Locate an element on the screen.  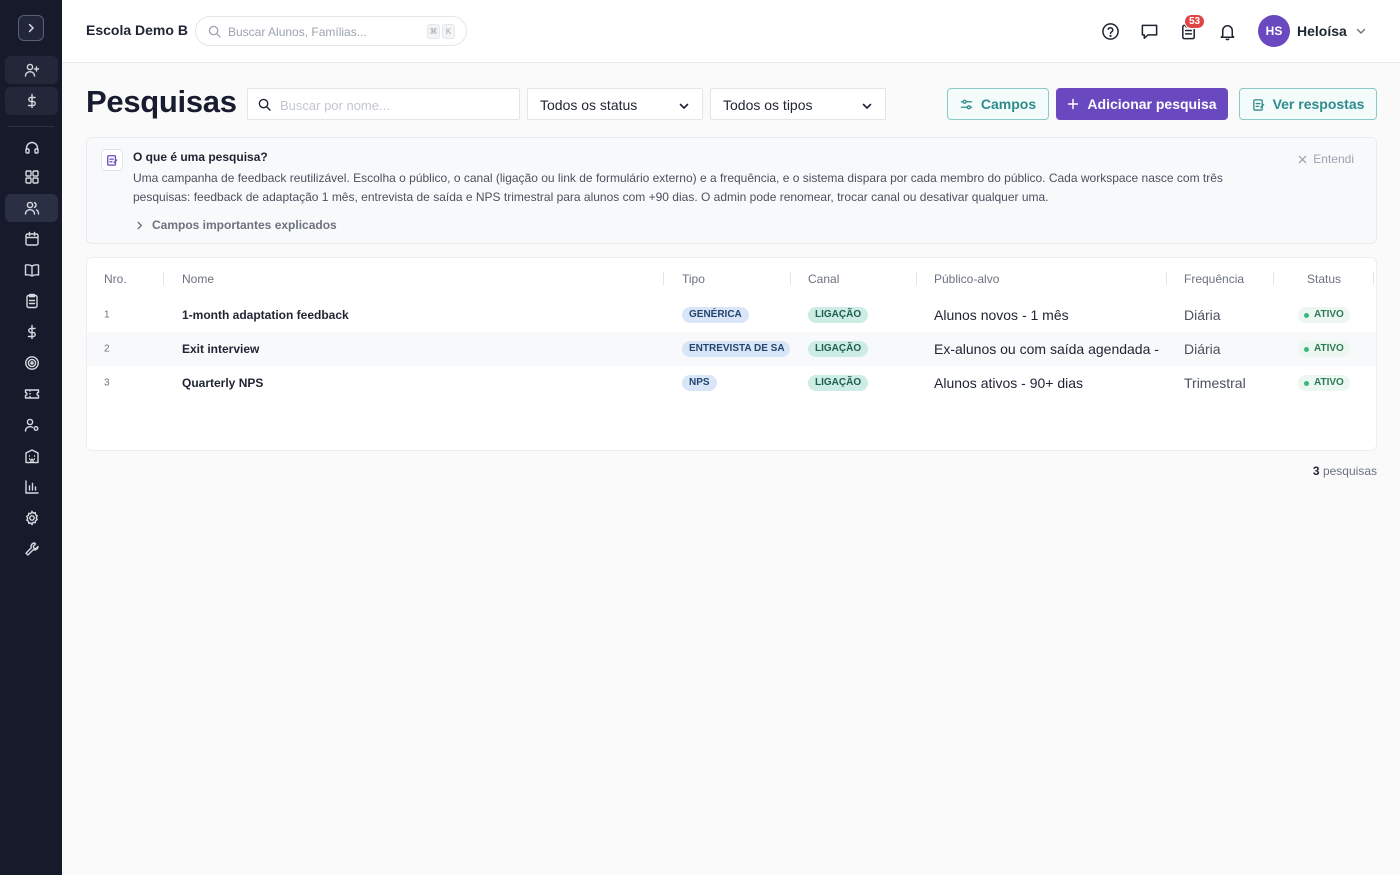
book-icon is located at coordinates (31, 270).